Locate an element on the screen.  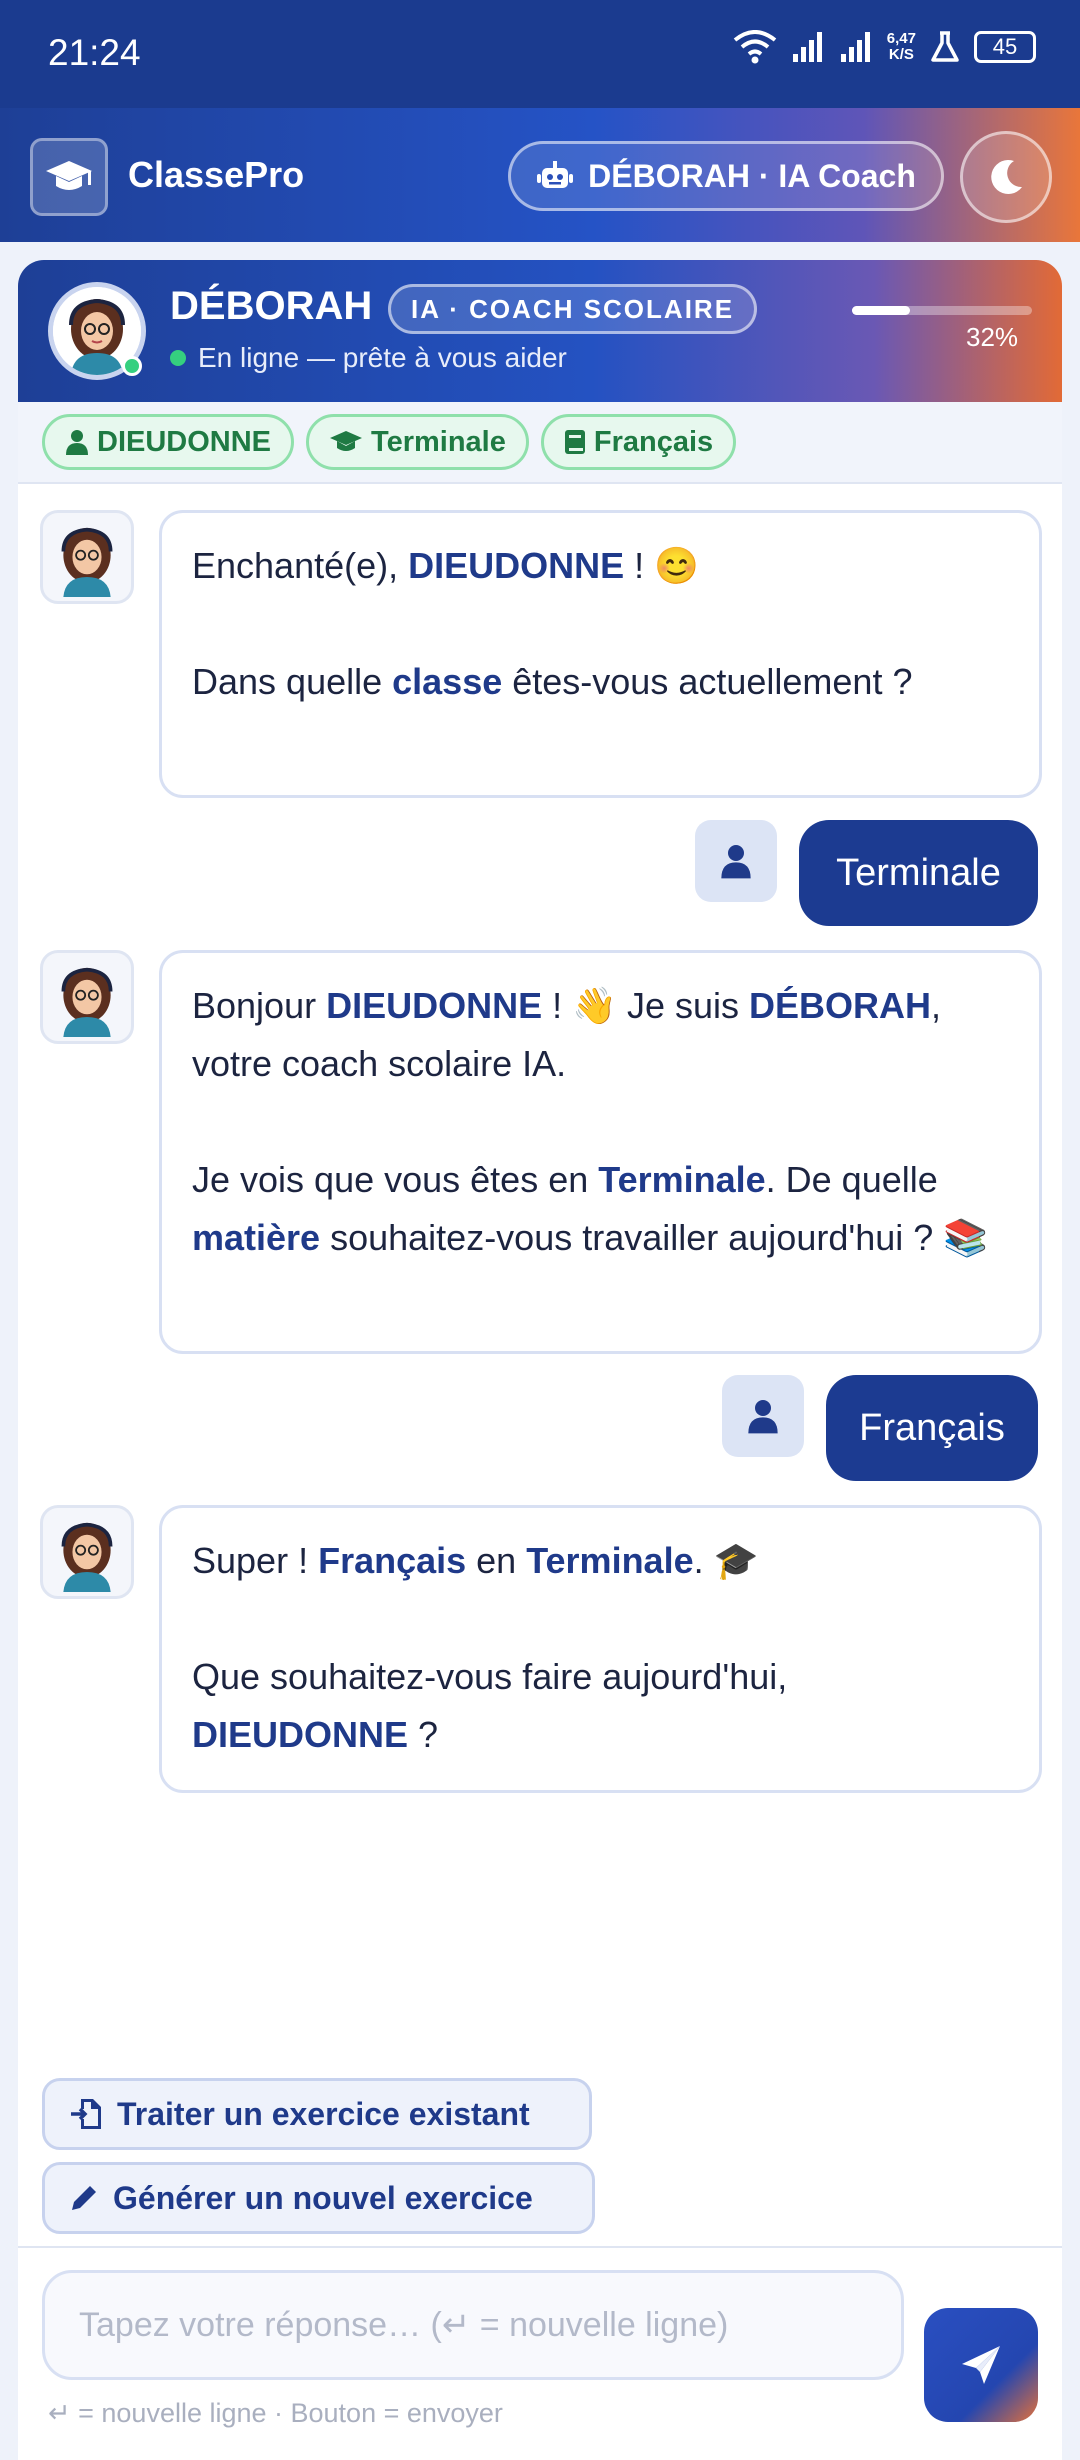
dark-mode-toggle is located at coordinates (1006, 177).